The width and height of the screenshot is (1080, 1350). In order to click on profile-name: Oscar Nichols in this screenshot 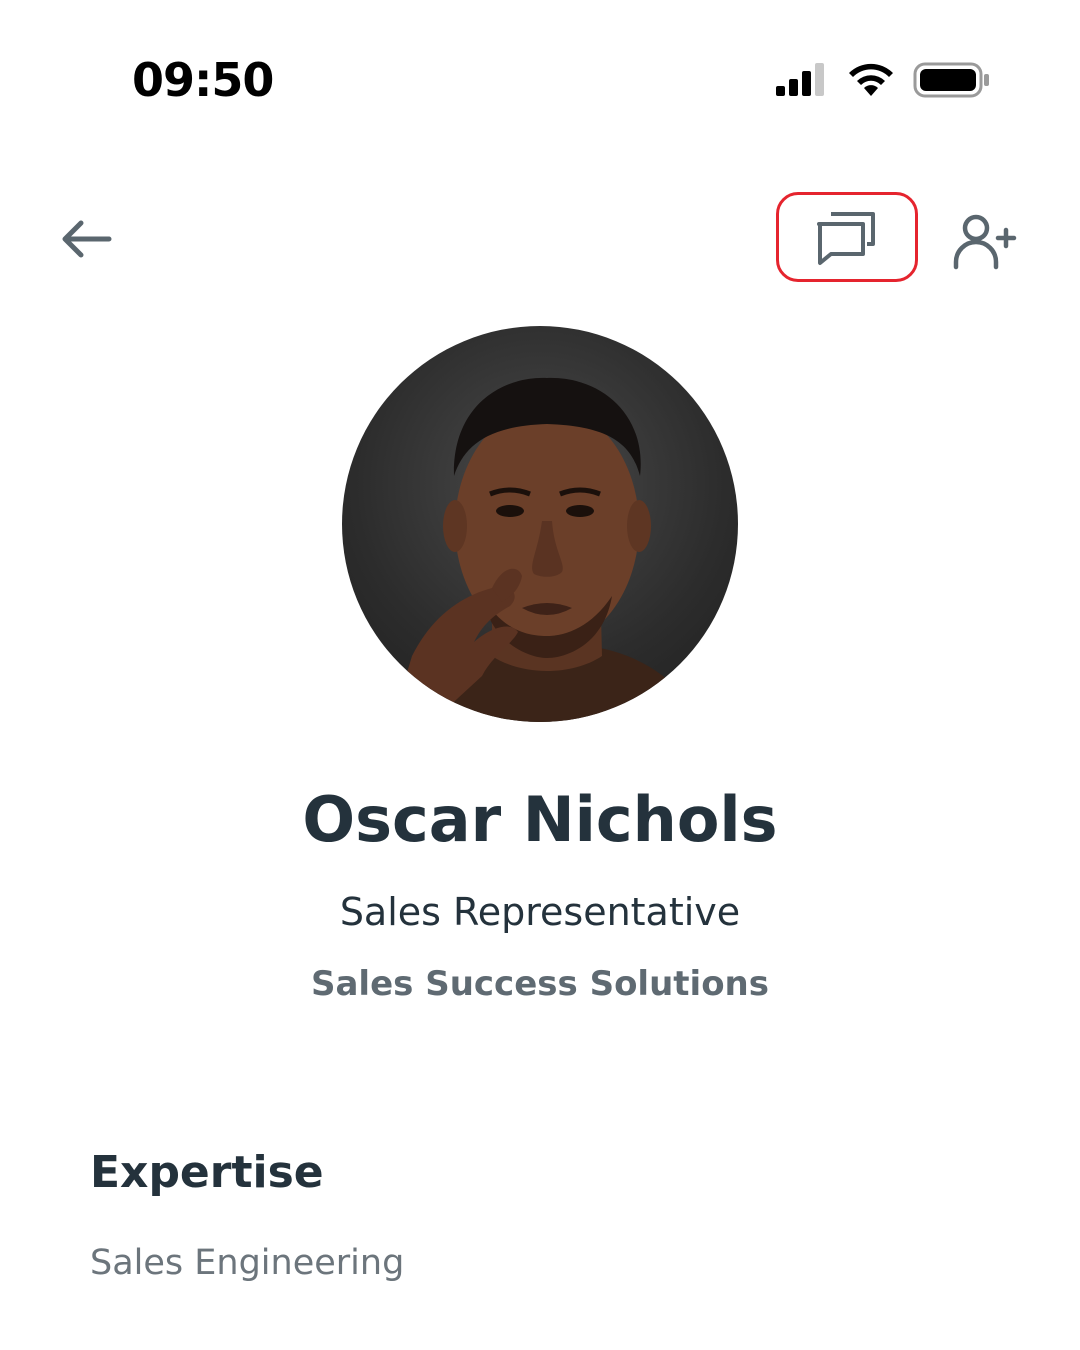, I will do `click(540, 819)`.